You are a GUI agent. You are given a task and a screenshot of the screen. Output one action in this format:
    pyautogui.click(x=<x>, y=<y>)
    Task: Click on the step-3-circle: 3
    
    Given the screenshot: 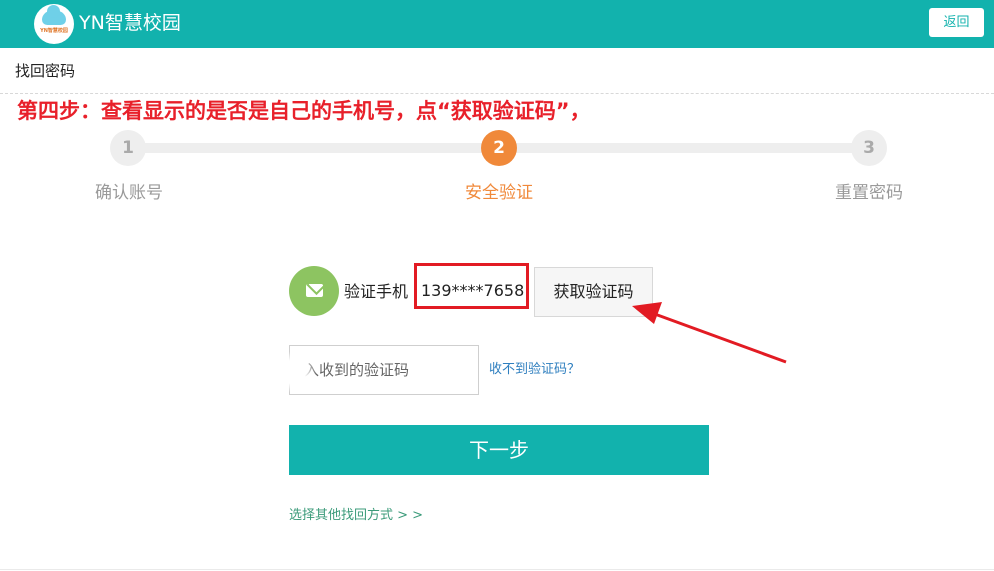 What is the action you would take?
    pyautogui.click(x=869, y=148)
    